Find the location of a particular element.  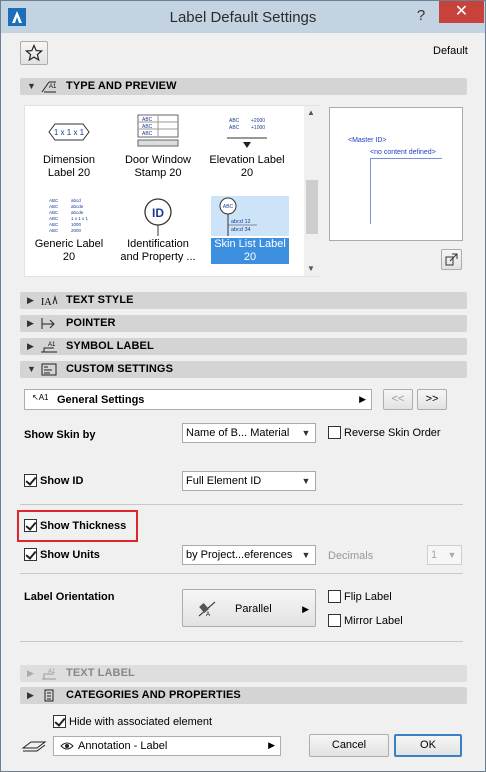

general-settings-icon: ↖A1 is located at coordinates (40, 397).